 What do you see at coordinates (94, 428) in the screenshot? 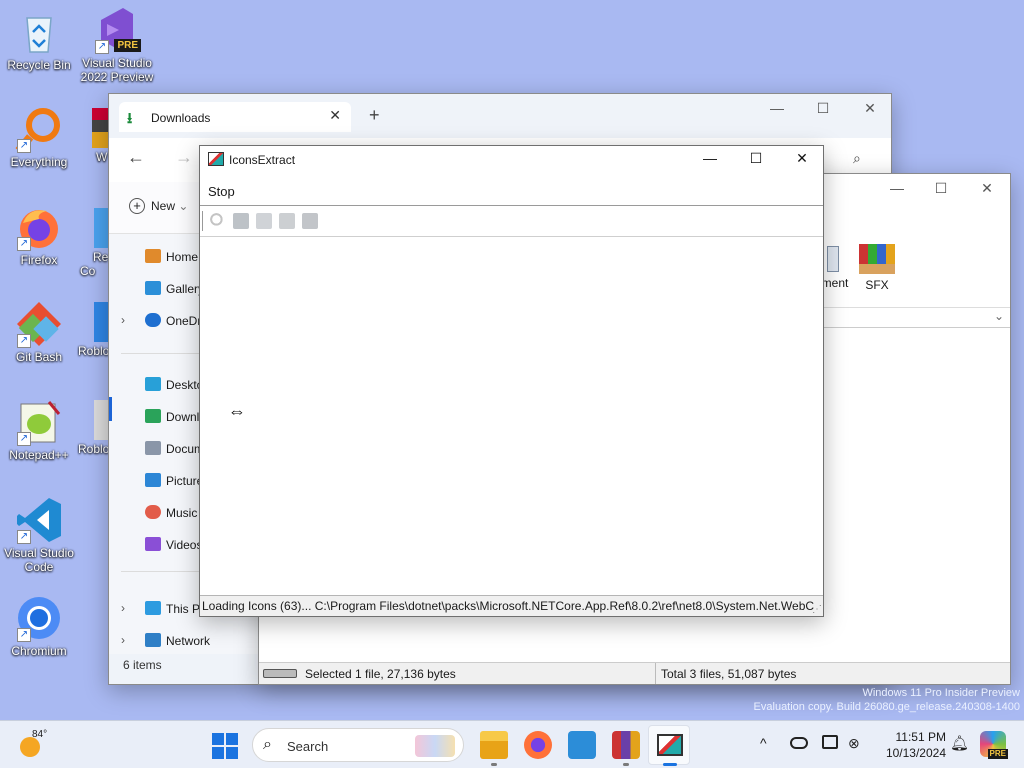
I see `desktop-icon-partial-4: Roblo` at bounding box center [94, 428].